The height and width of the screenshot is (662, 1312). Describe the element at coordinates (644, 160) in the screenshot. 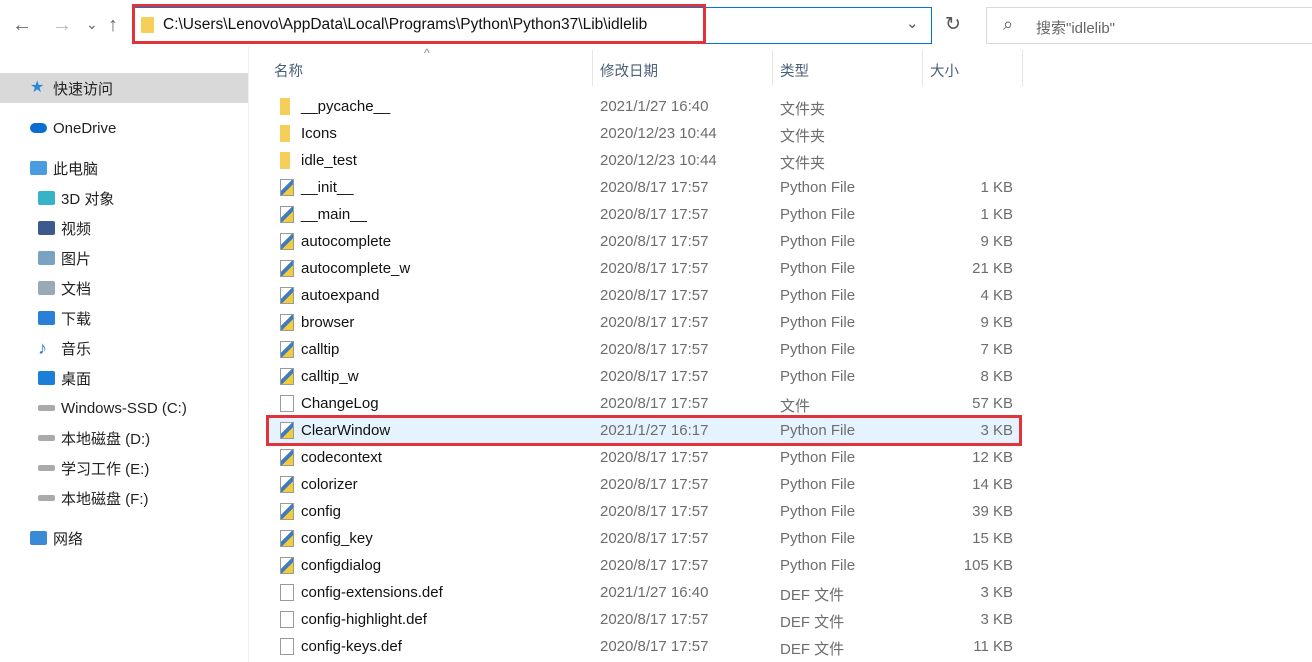

I see `file-row: idle_test 2020/12/23 10:44 文件夹` at that location.